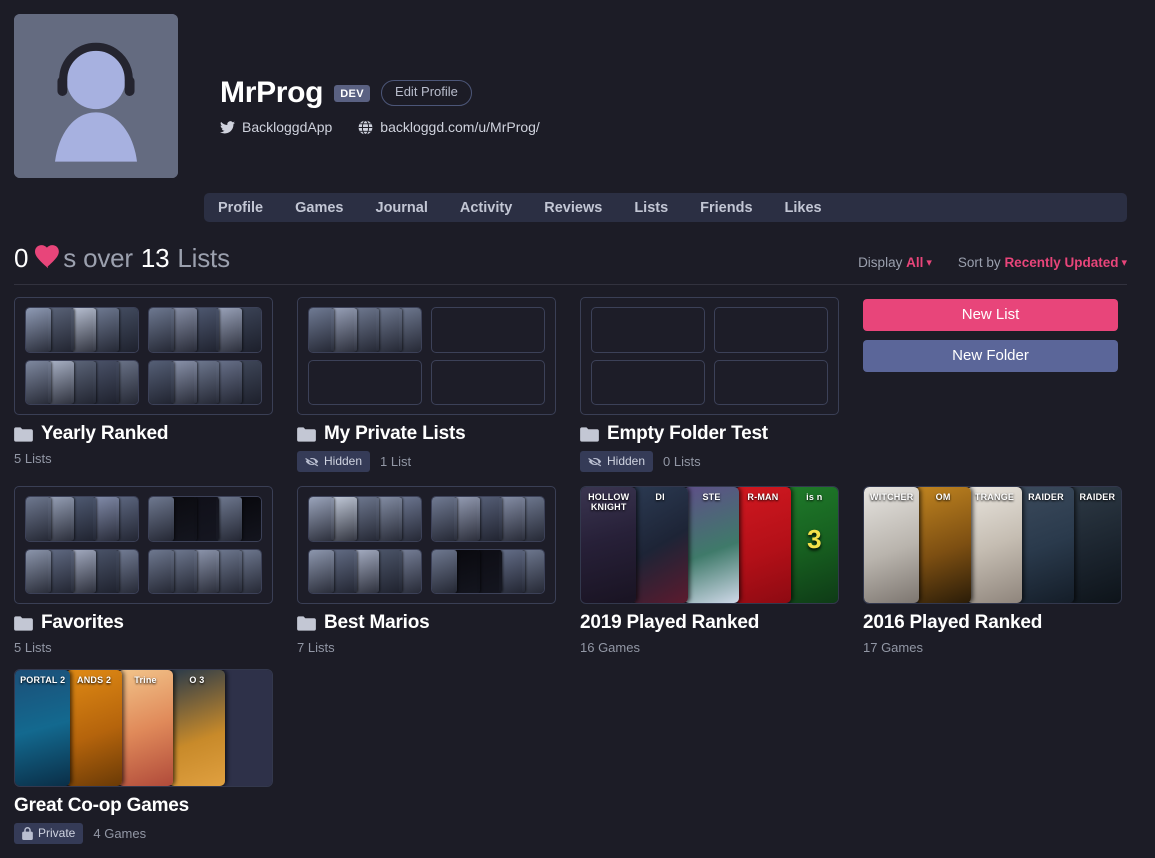 The image size is (1155, 858). Describe the element at coordinates (929, 263) in the screenshot. I see `chevron-down-icon: ▾` at that location.